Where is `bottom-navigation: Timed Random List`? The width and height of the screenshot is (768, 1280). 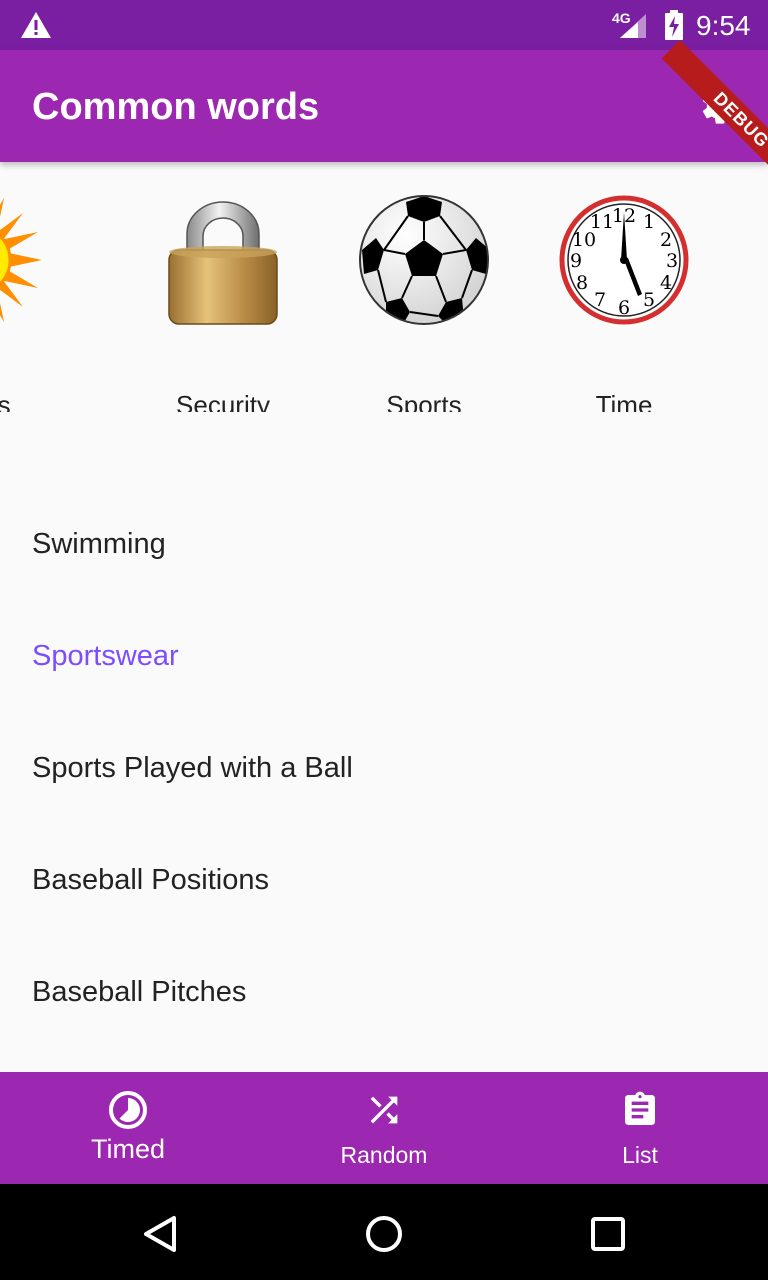 bottom-navigation: Timed Random List is located at coordinates (384, 1128).